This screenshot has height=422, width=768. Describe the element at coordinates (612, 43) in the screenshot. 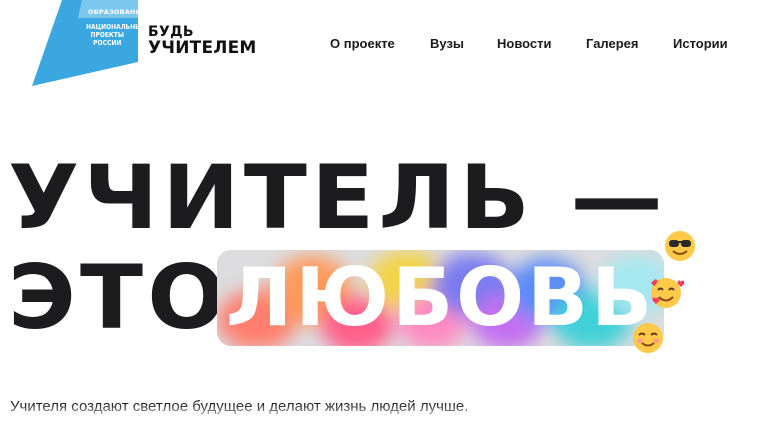

I see `nav-item-gallery: Галерея` at that location.